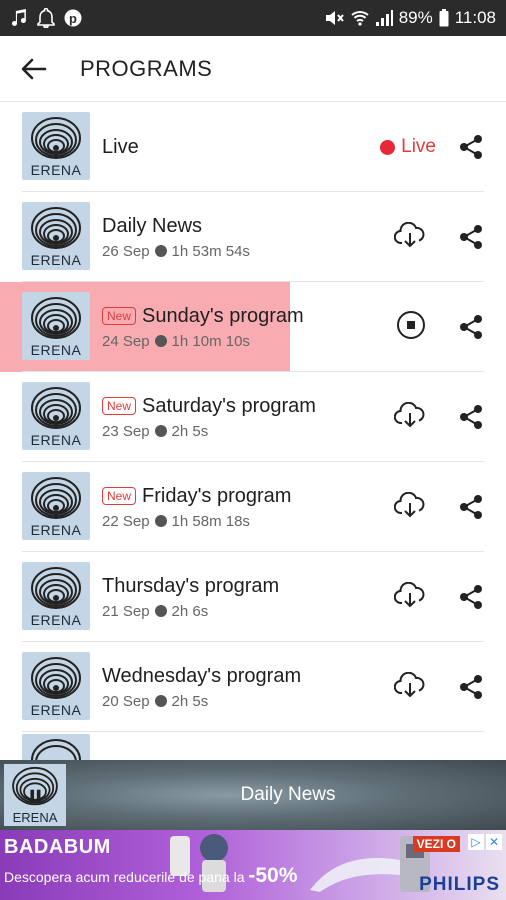 Image resolution: width=506 pixels, height=900 pixels. I want to click on arrow-left-icon, so click(34, 68).